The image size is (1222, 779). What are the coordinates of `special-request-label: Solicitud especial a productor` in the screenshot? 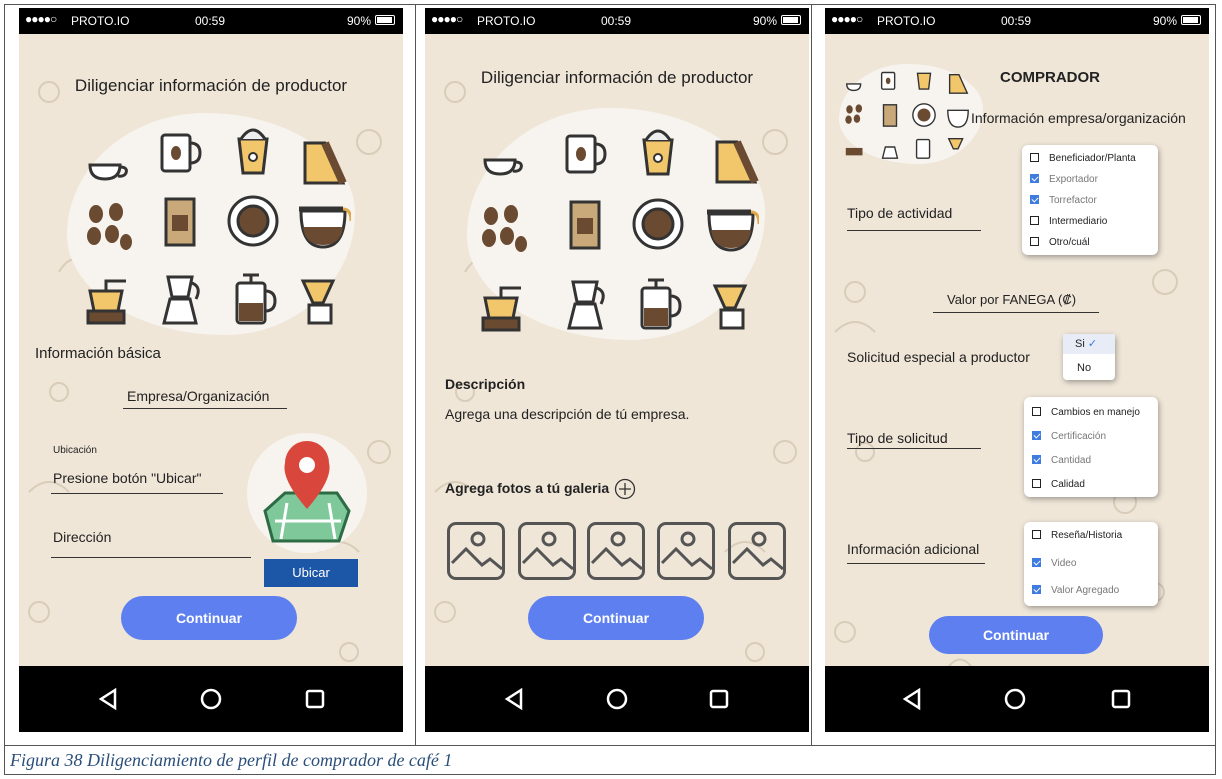 It's located at (938, 357).